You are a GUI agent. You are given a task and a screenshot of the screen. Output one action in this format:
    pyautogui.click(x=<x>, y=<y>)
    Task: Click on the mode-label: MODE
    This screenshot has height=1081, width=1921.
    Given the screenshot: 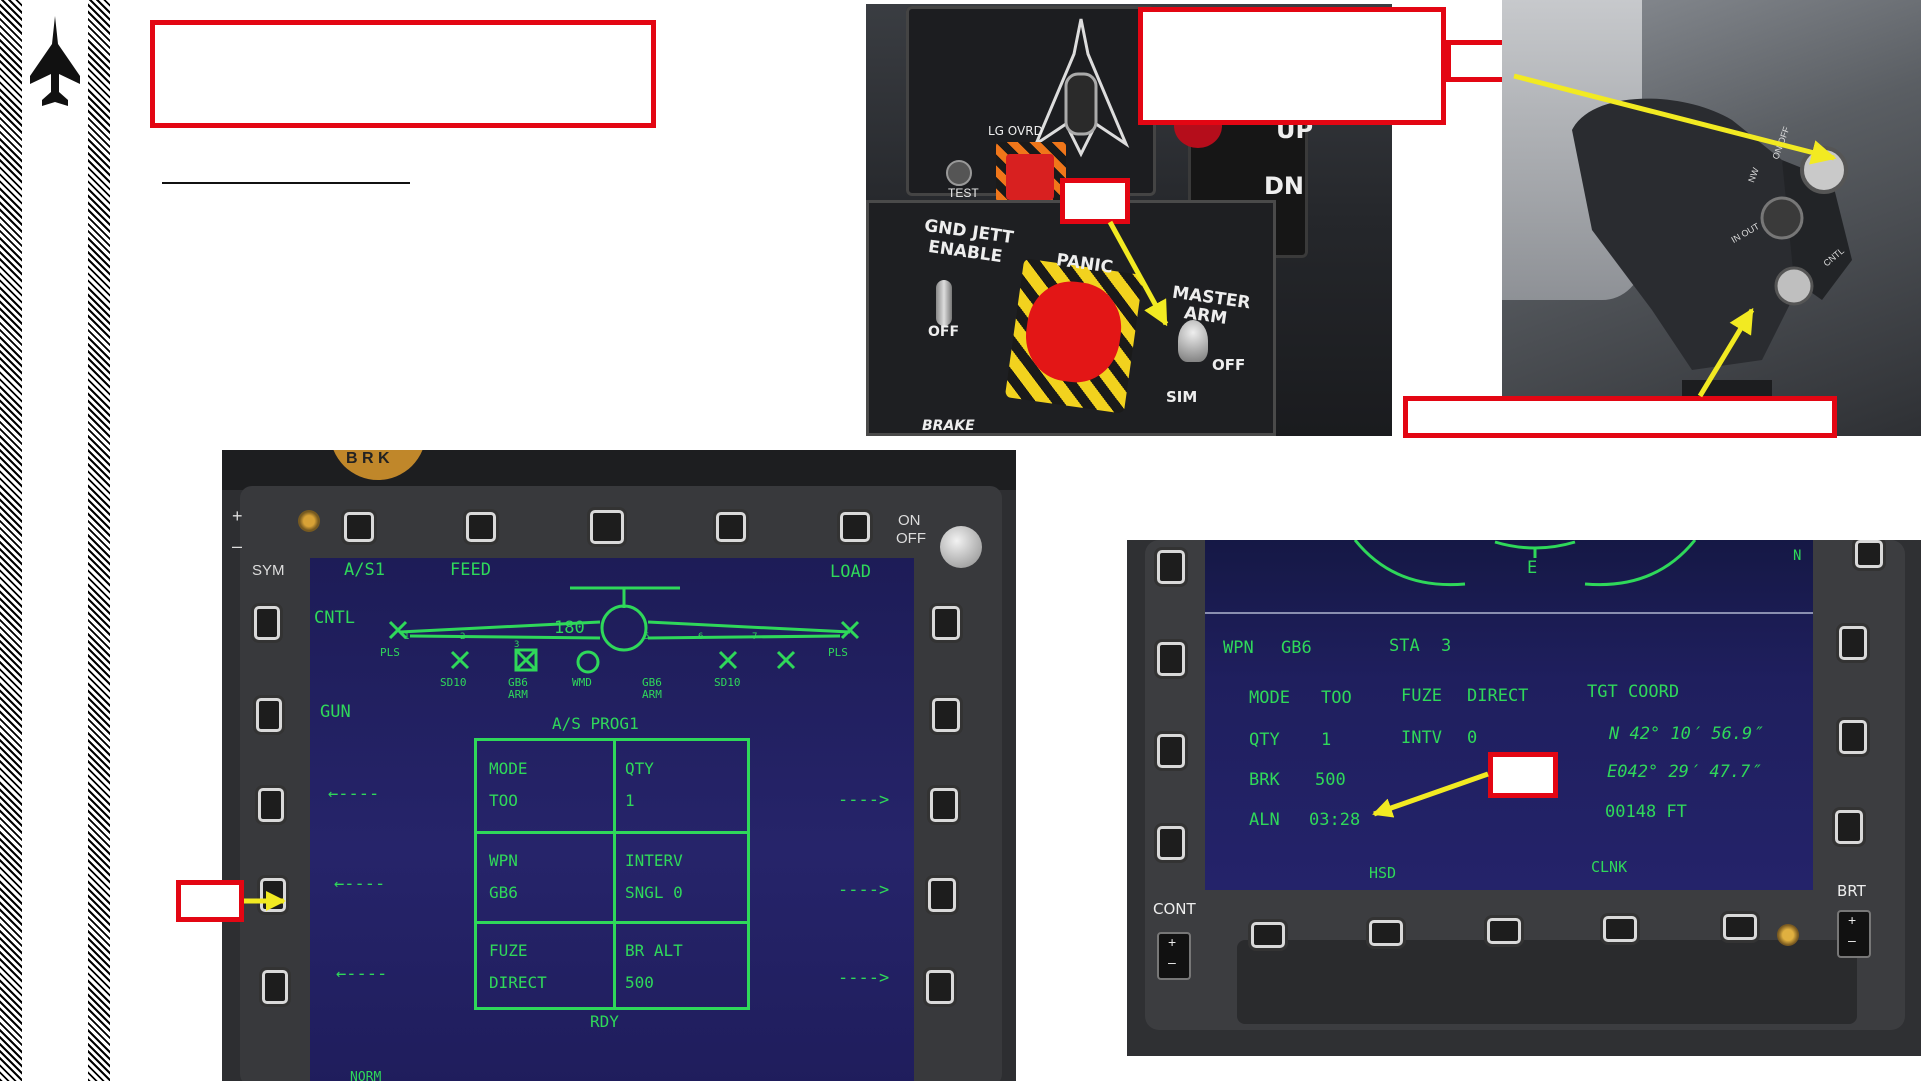 What is the action you would take?
    pyautogui.click(x=1269, y=698)
    